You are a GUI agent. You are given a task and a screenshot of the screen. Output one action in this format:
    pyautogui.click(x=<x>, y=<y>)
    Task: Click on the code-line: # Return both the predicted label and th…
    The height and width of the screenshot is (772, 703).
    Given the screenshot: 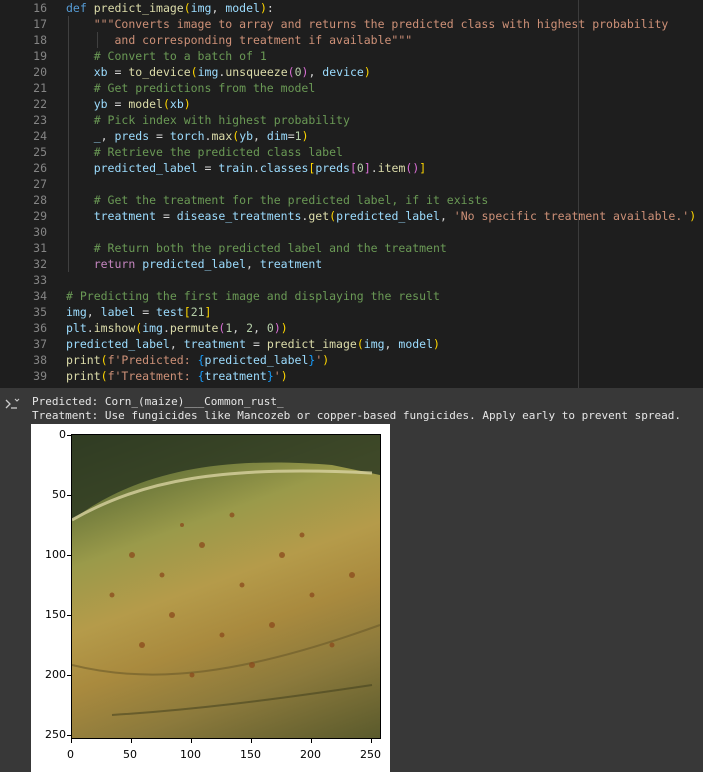 What is the action you would take?
    pyautogui.click(x=256, y=248)
    